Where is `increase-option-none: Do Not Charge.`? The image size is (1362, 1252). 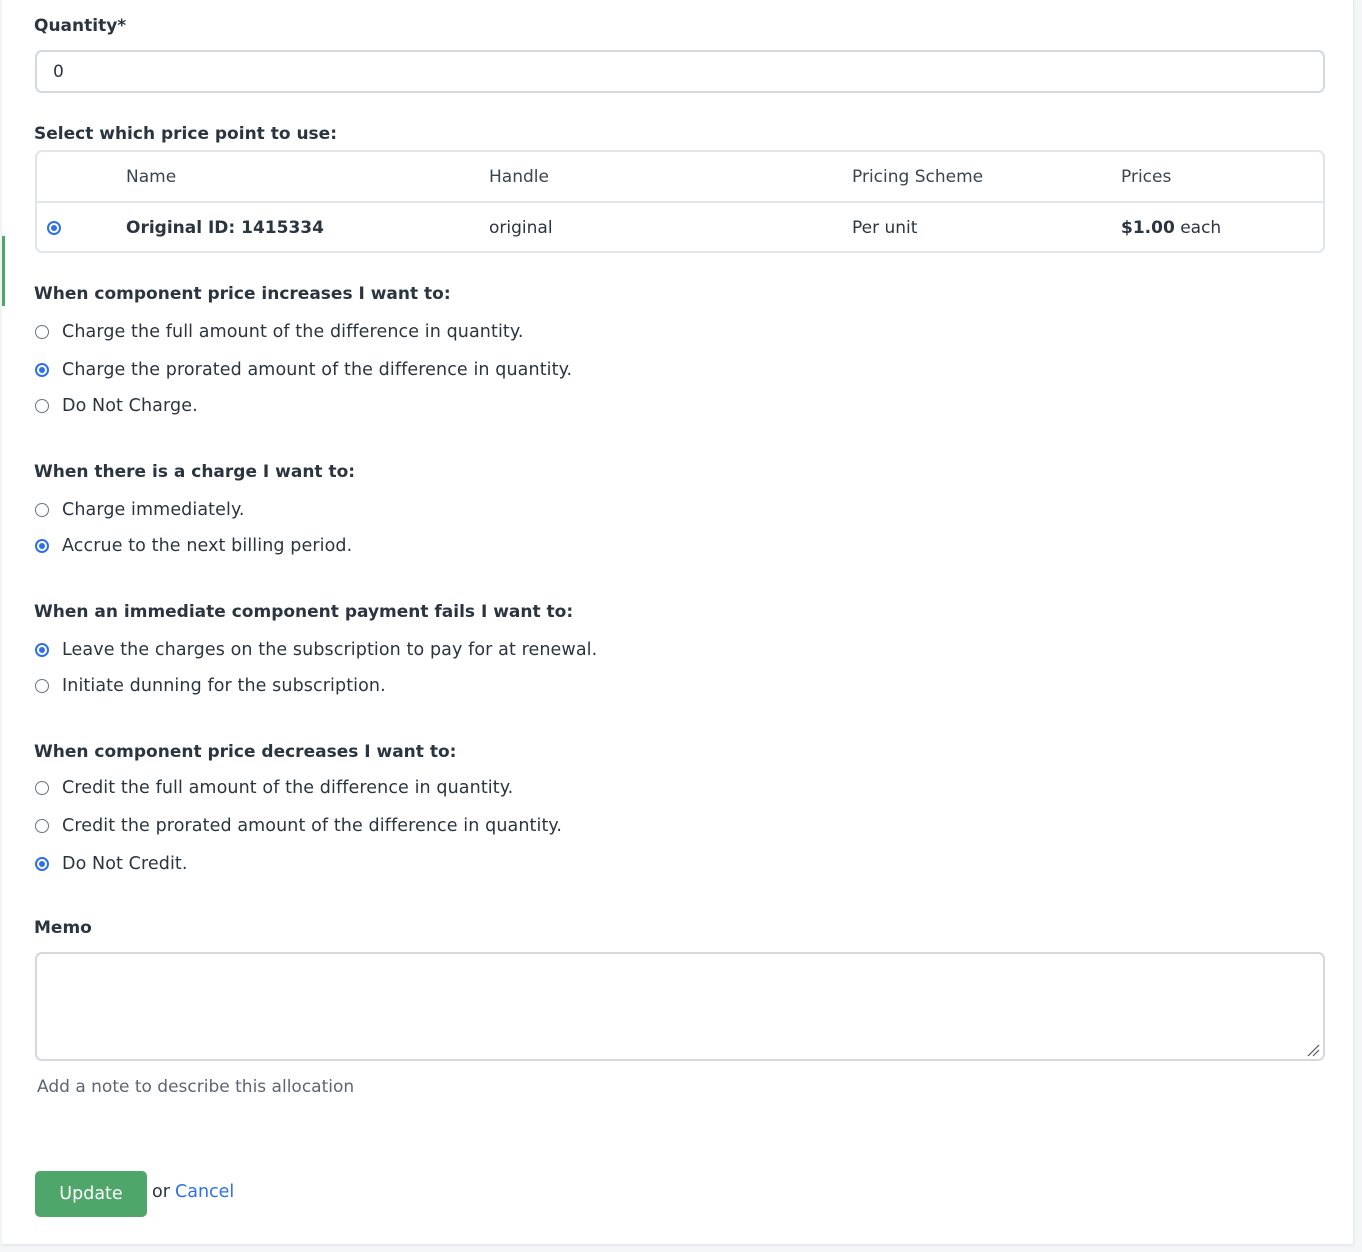 increase-option-none: Do Not Charge. is located at coordinates (116, 406).